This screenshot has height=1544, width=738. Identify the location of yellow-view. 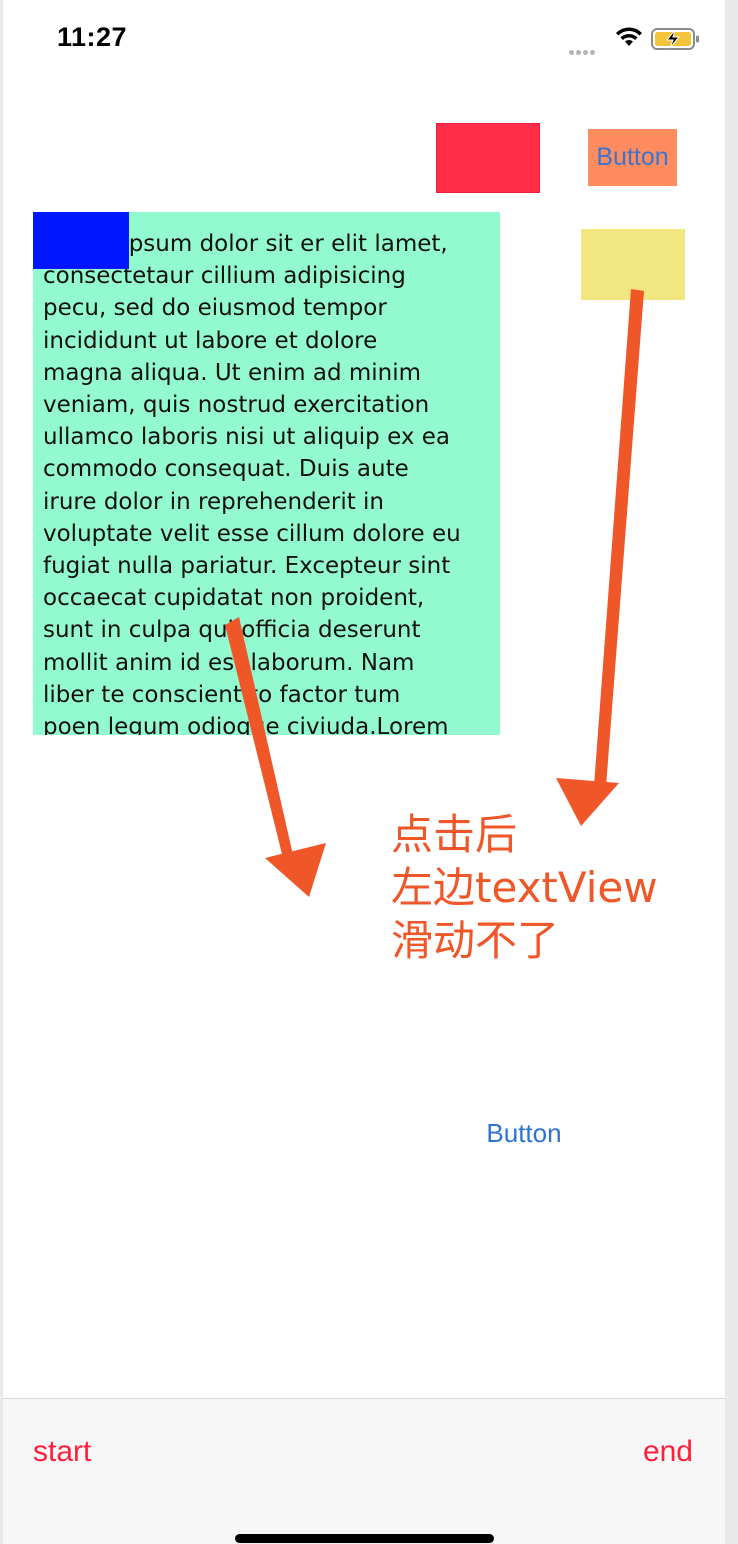
(633, 264).